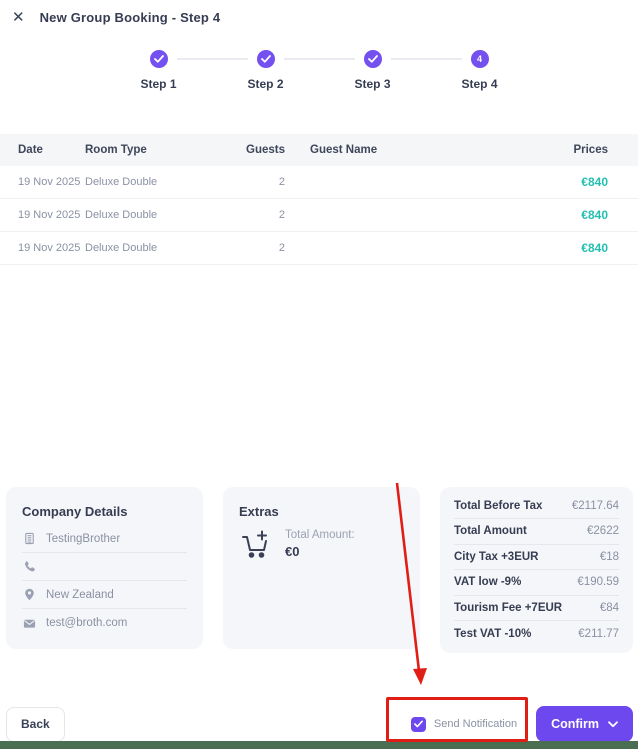 The width and height of the screenshot is (638, 749). What do you see at coordinates (536, 634) in the screenshot?
I see `totals-row-test-vat: Test VAT -10% €211.77` at bounding box center [536, 634].